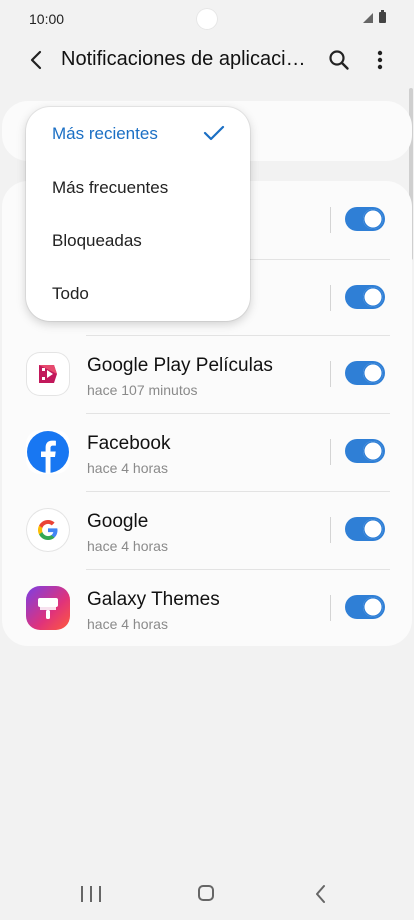 The image size is (414, 920). What do you see at coordinates (70, 293) in the screenshot?
I see `menu-item-label: Todo` at bounding box center [70, 293].